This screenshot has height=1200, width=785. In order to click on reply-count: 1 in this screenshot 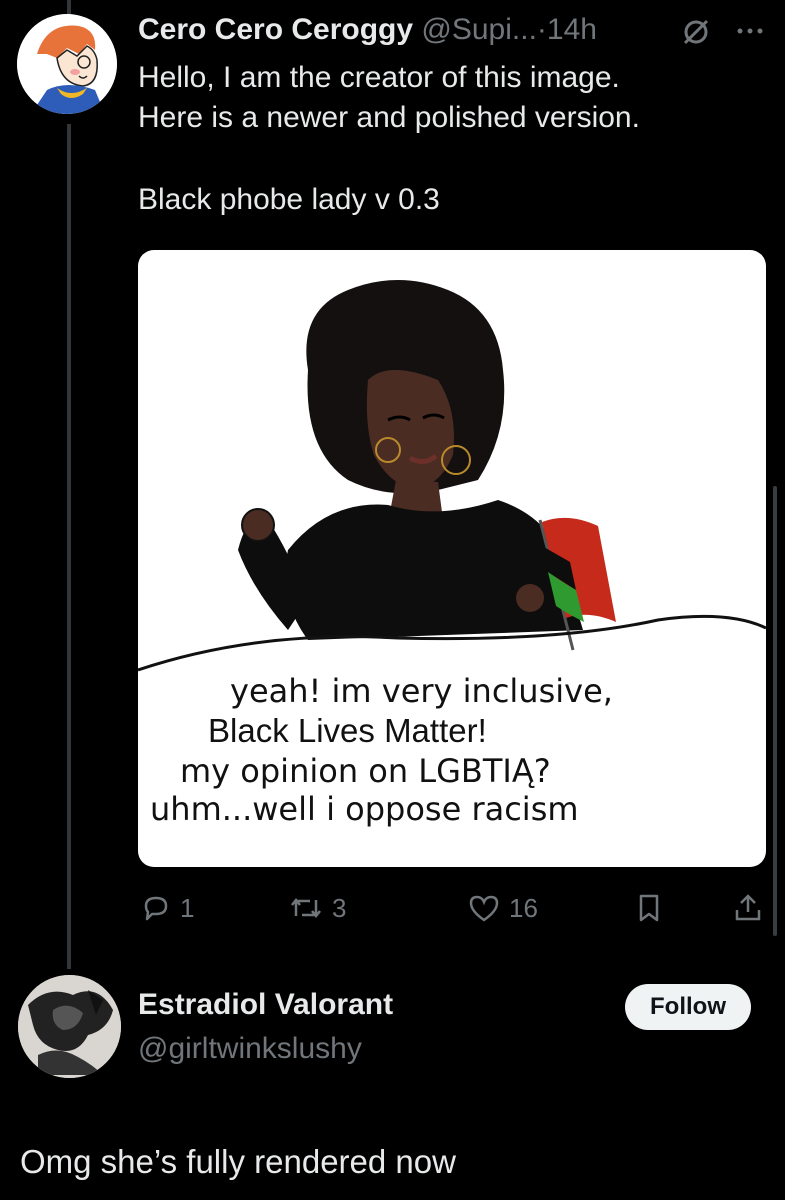, I will do `click(187, 907)`.